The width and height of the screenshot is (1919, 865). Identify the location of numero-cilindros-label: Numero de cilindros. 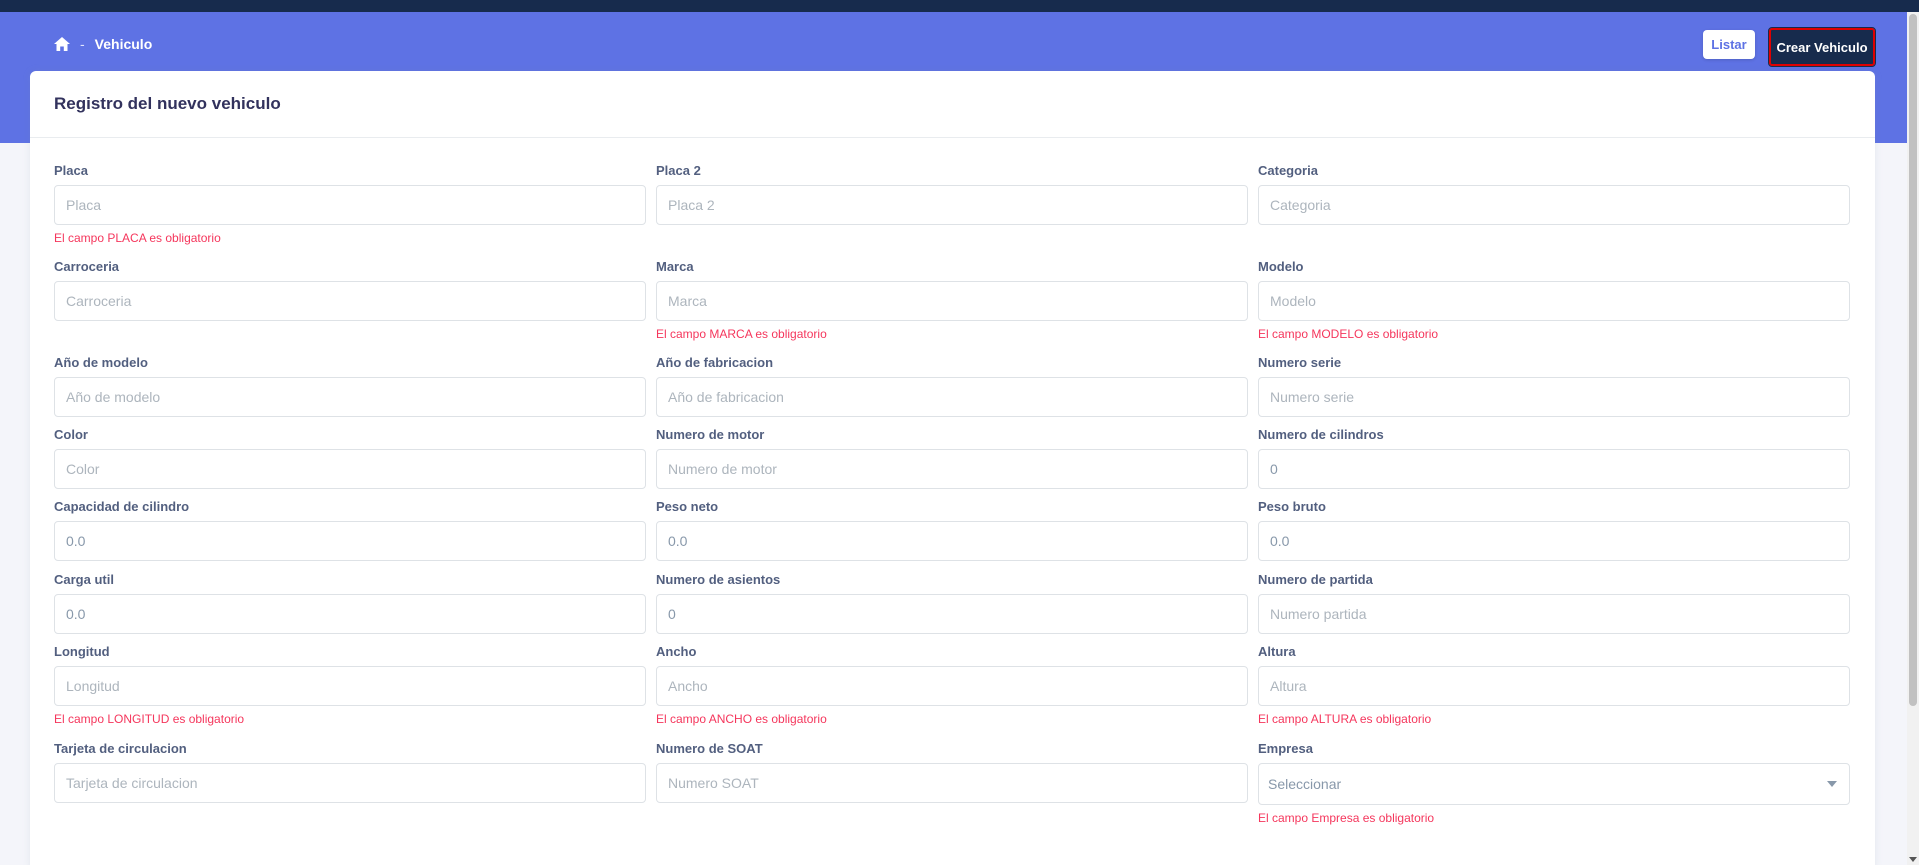
(1321, 434).